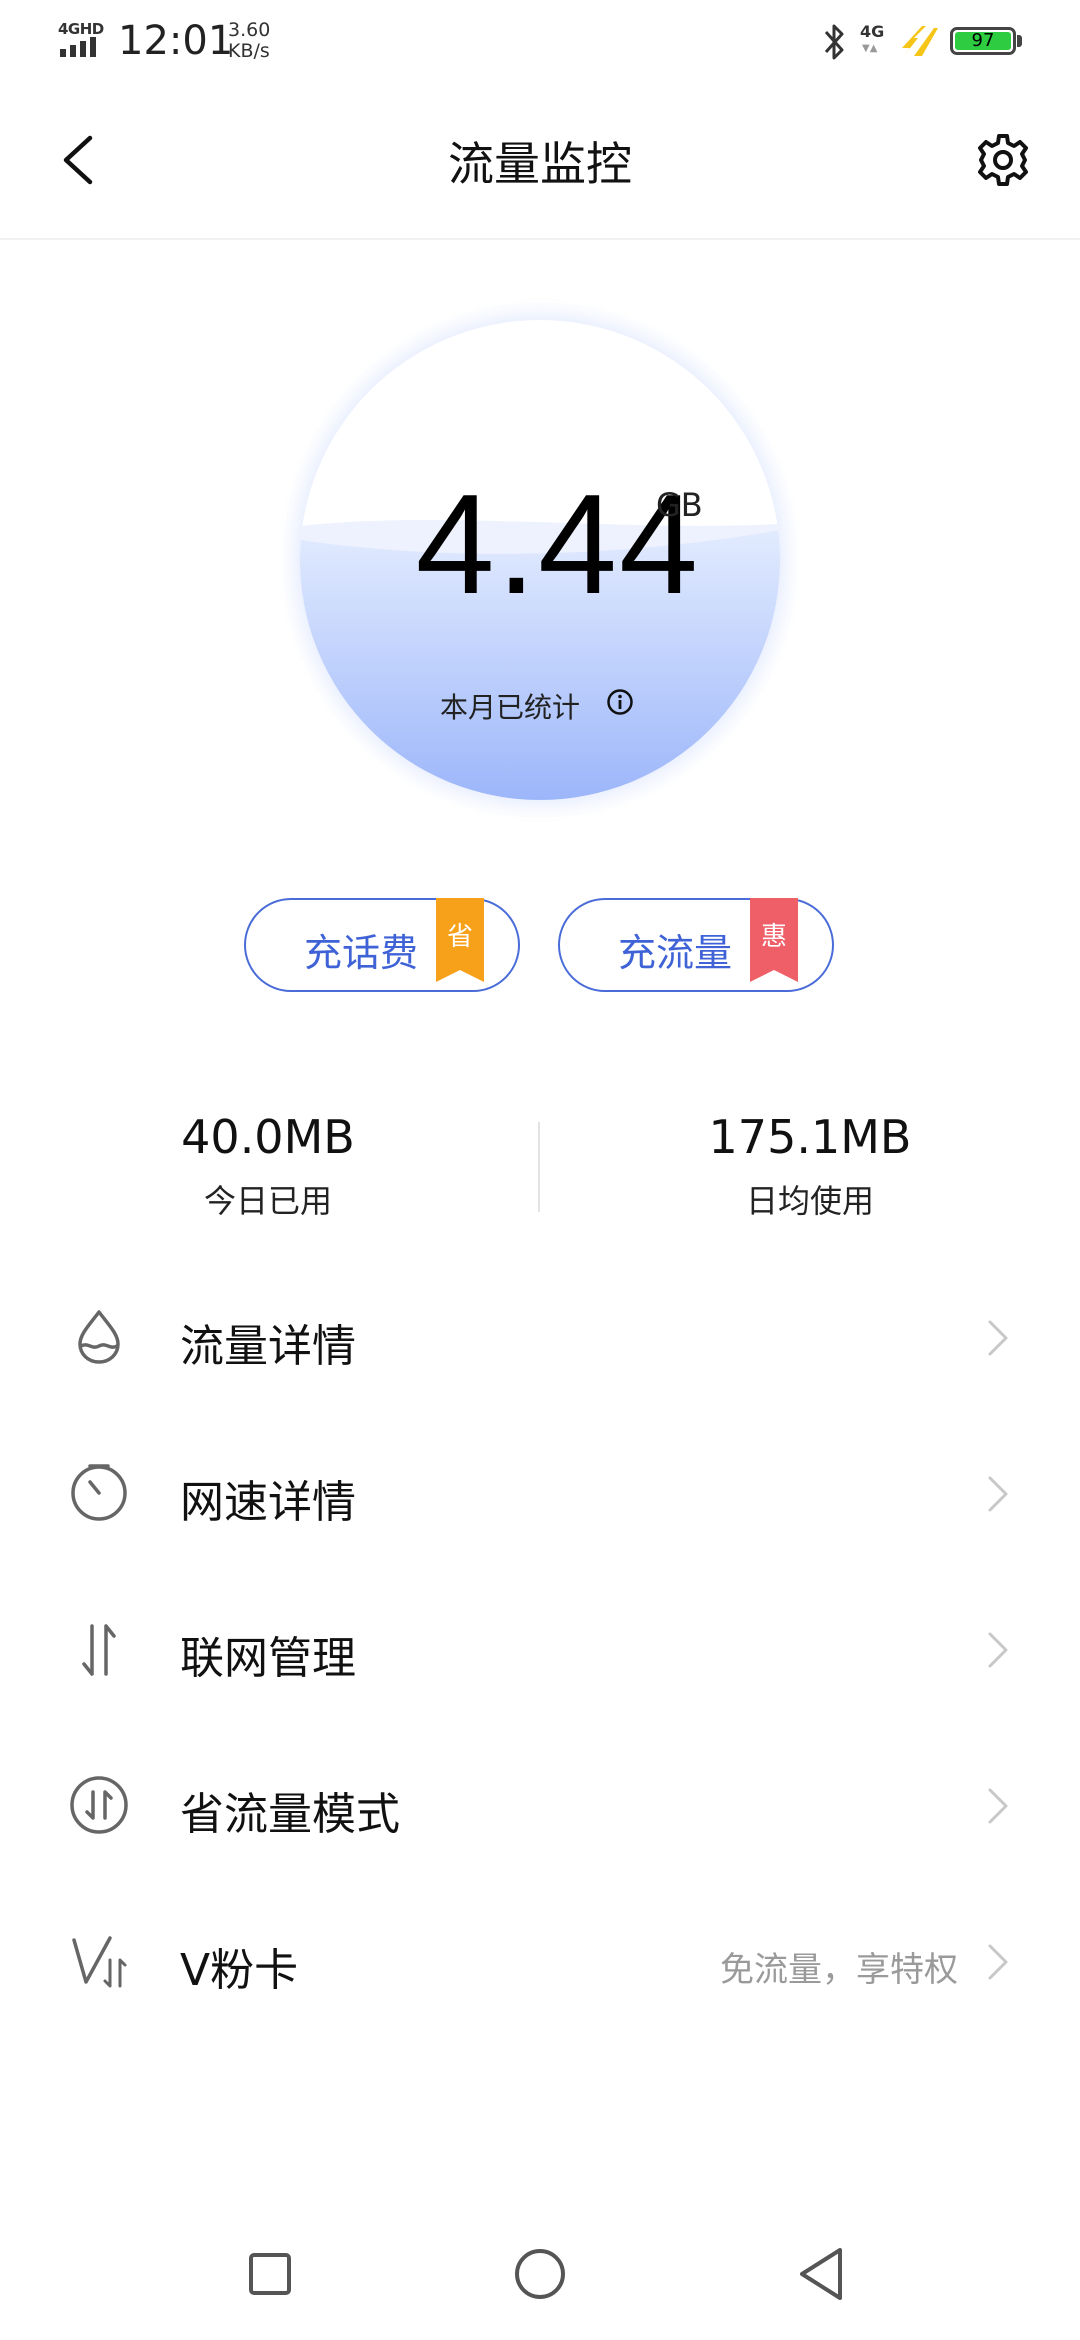 The height and width of the screenshot is (2340, 1080). I want to click on save-badge: 省, so click(460, 940).